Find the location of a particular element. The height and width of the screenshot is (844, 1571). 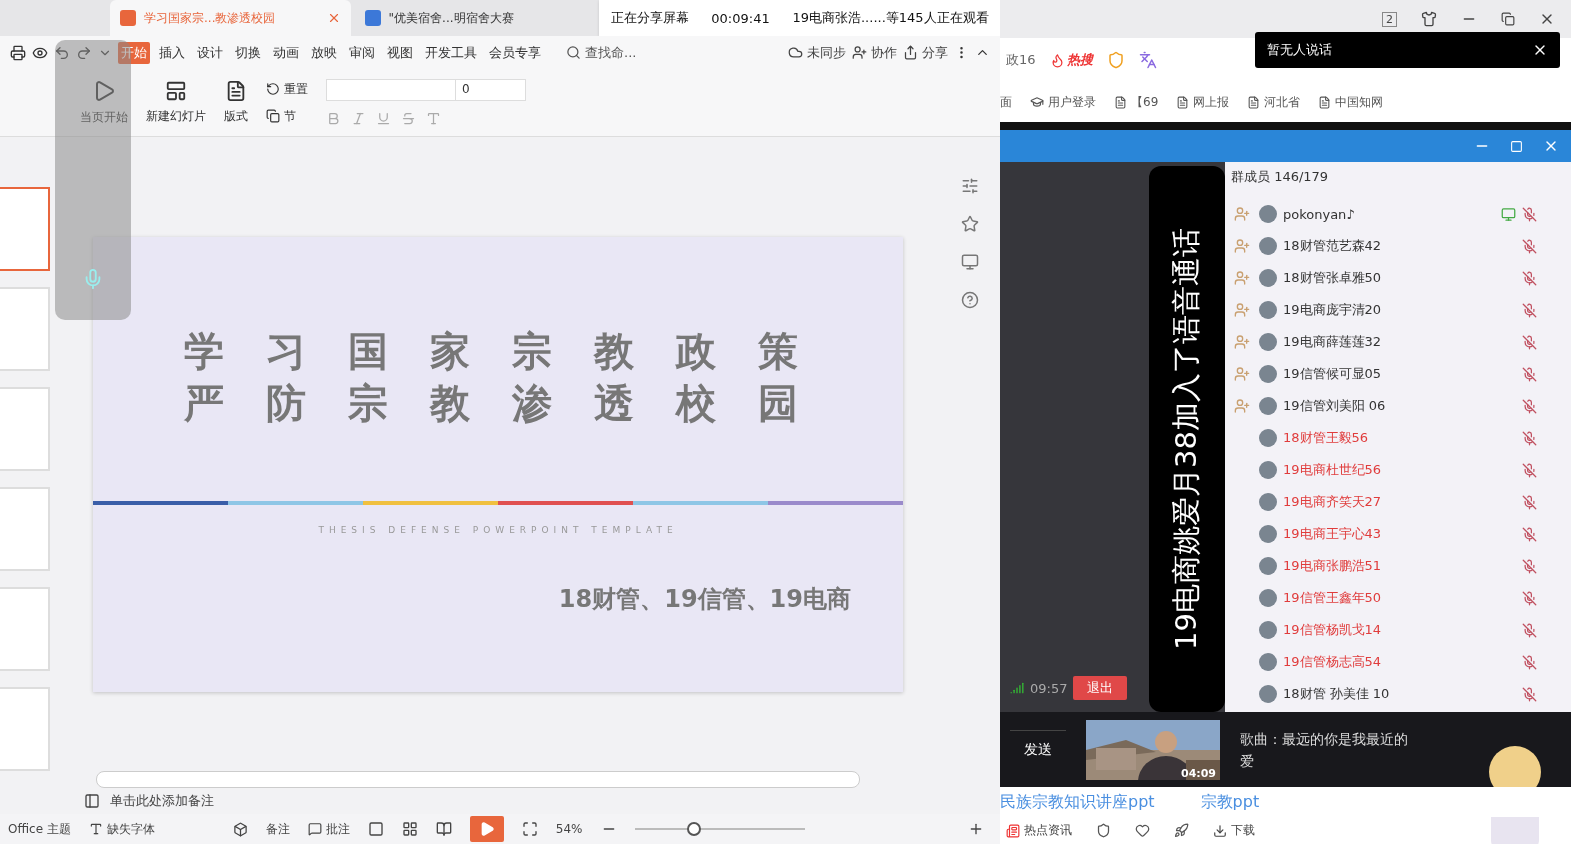

member-name: 19信管王鑫年50 is located at coordinates (1399, 598).